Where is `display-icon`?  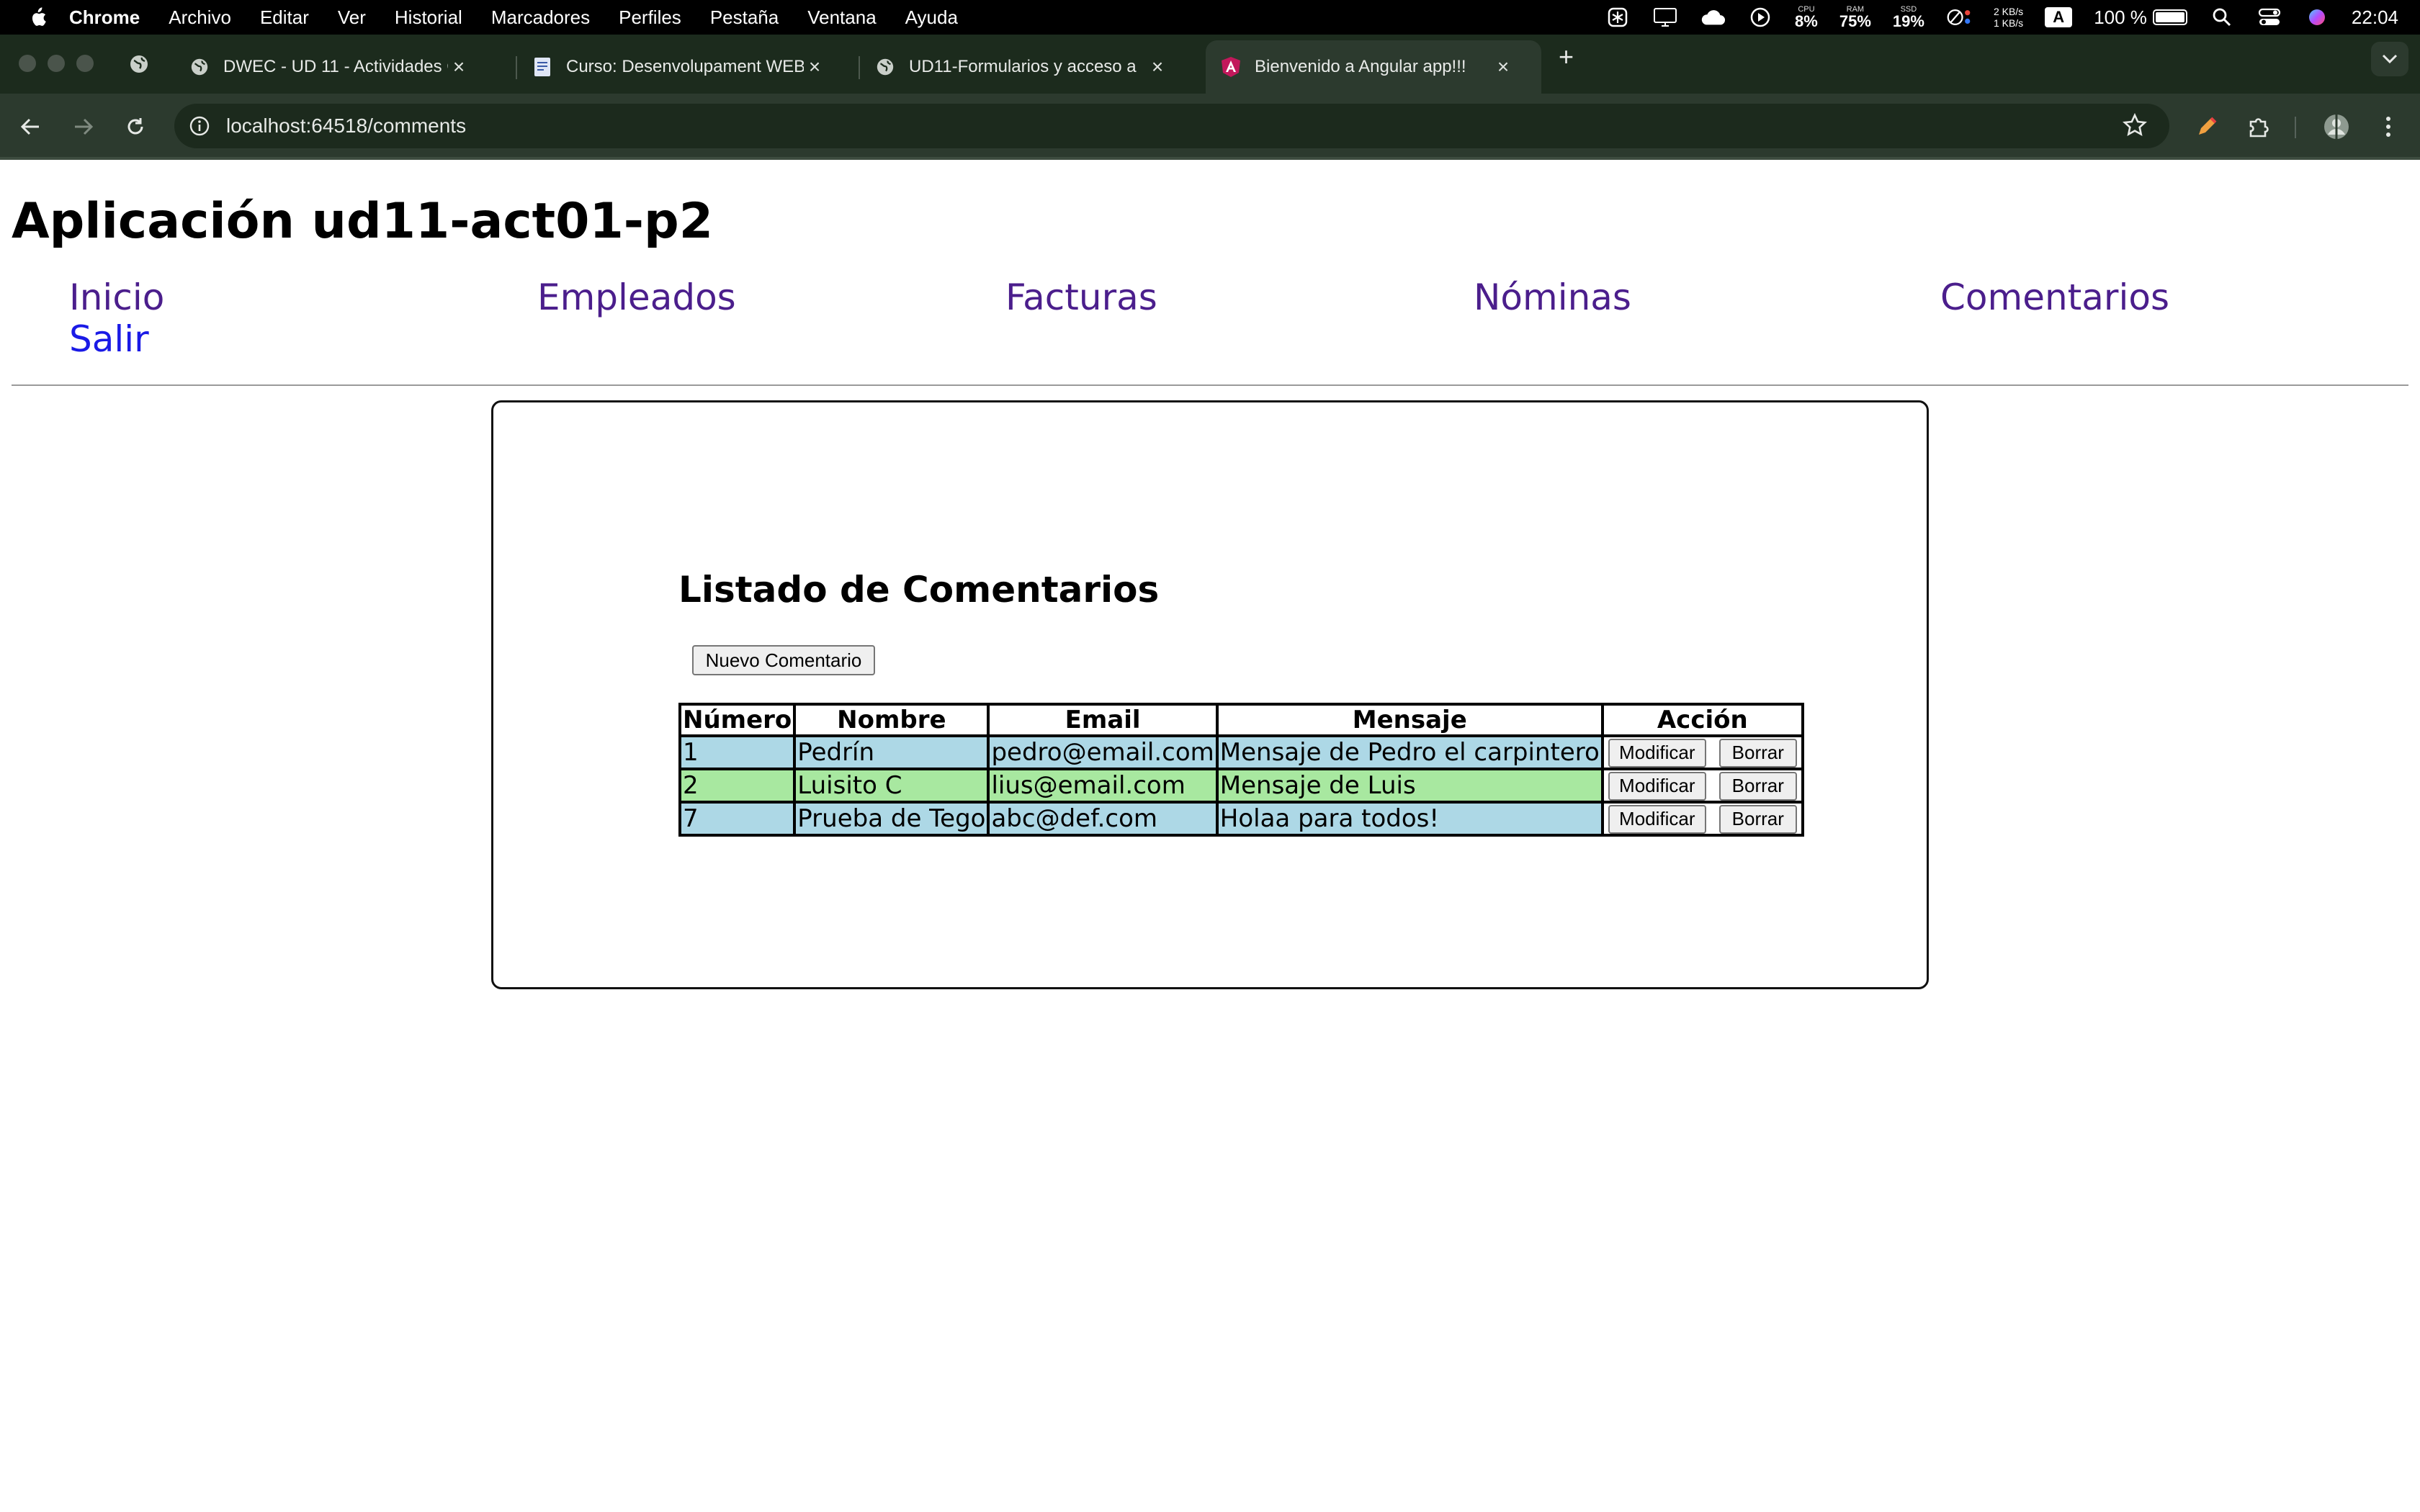 display-icon is located at coordinates (1665, 17).